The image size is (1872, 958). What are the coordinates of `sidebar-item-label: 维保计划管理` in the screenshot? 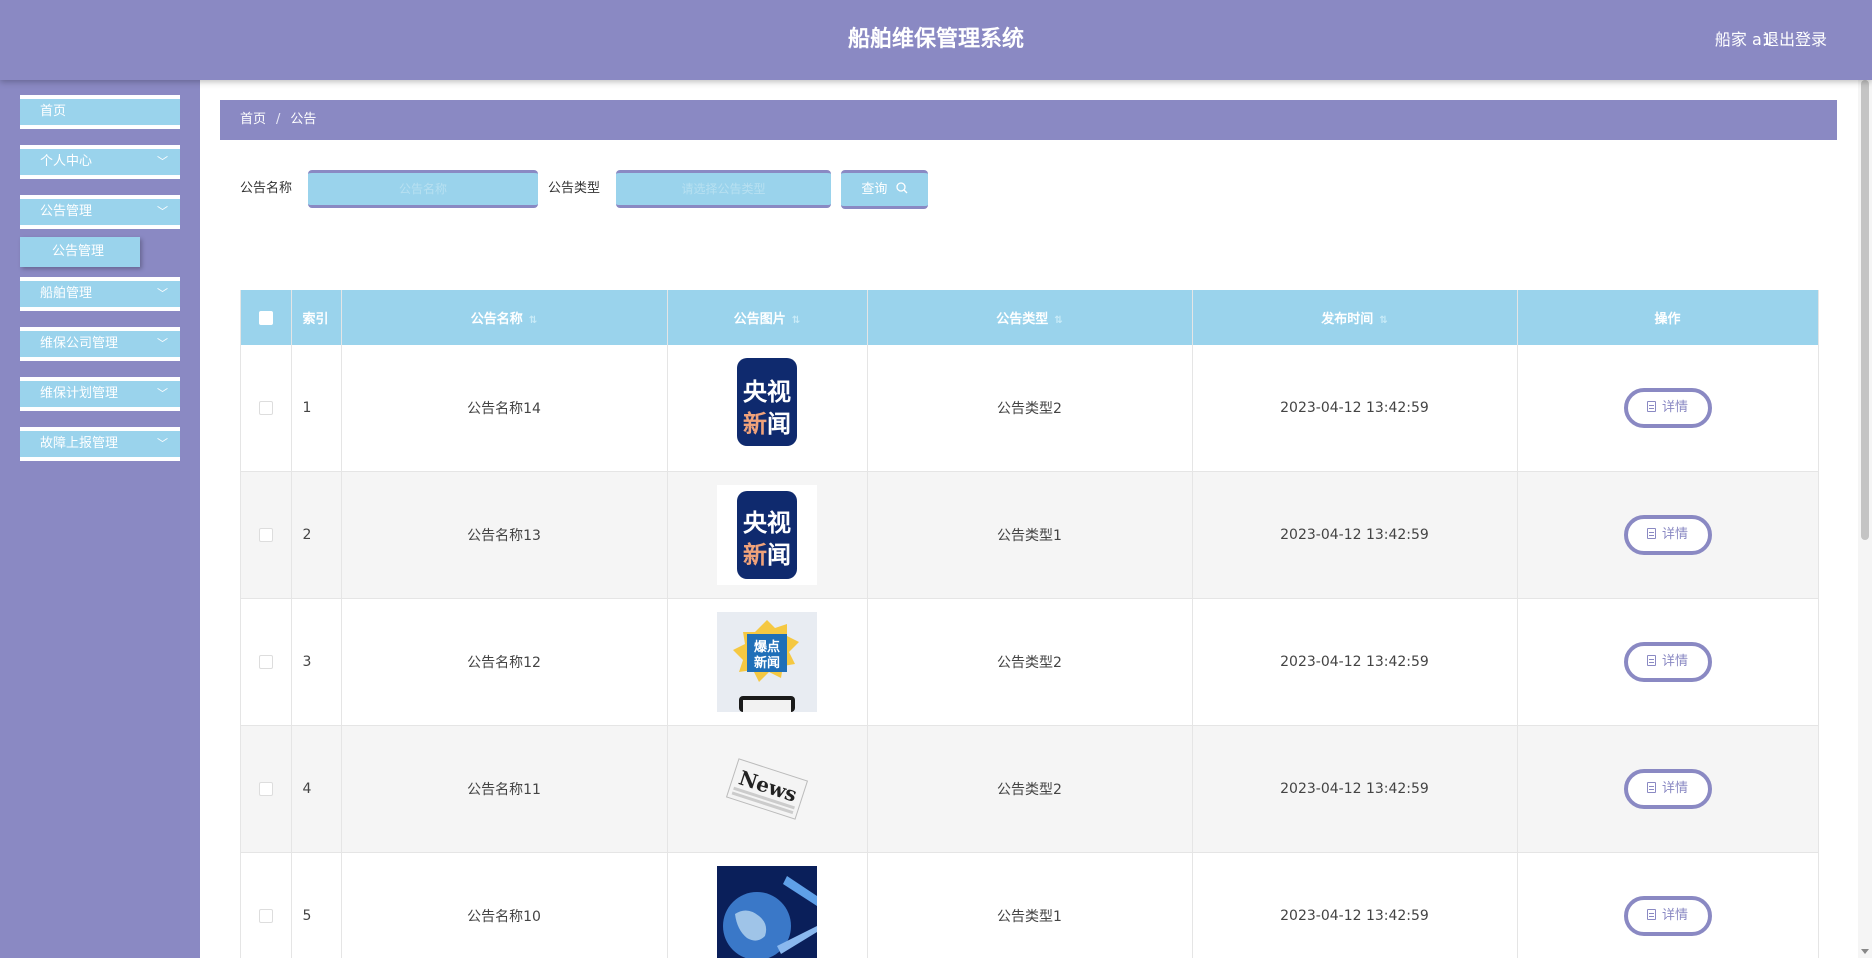 It's located at (79, 393).